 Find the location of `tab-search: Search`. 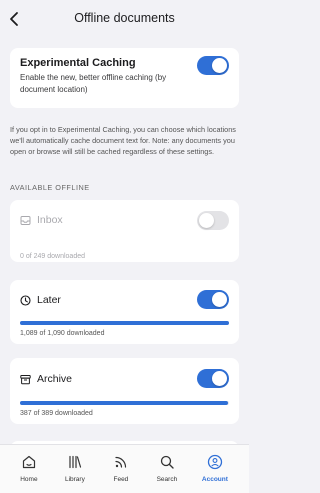

tab-search: Search is located at coordinates (167, 469).